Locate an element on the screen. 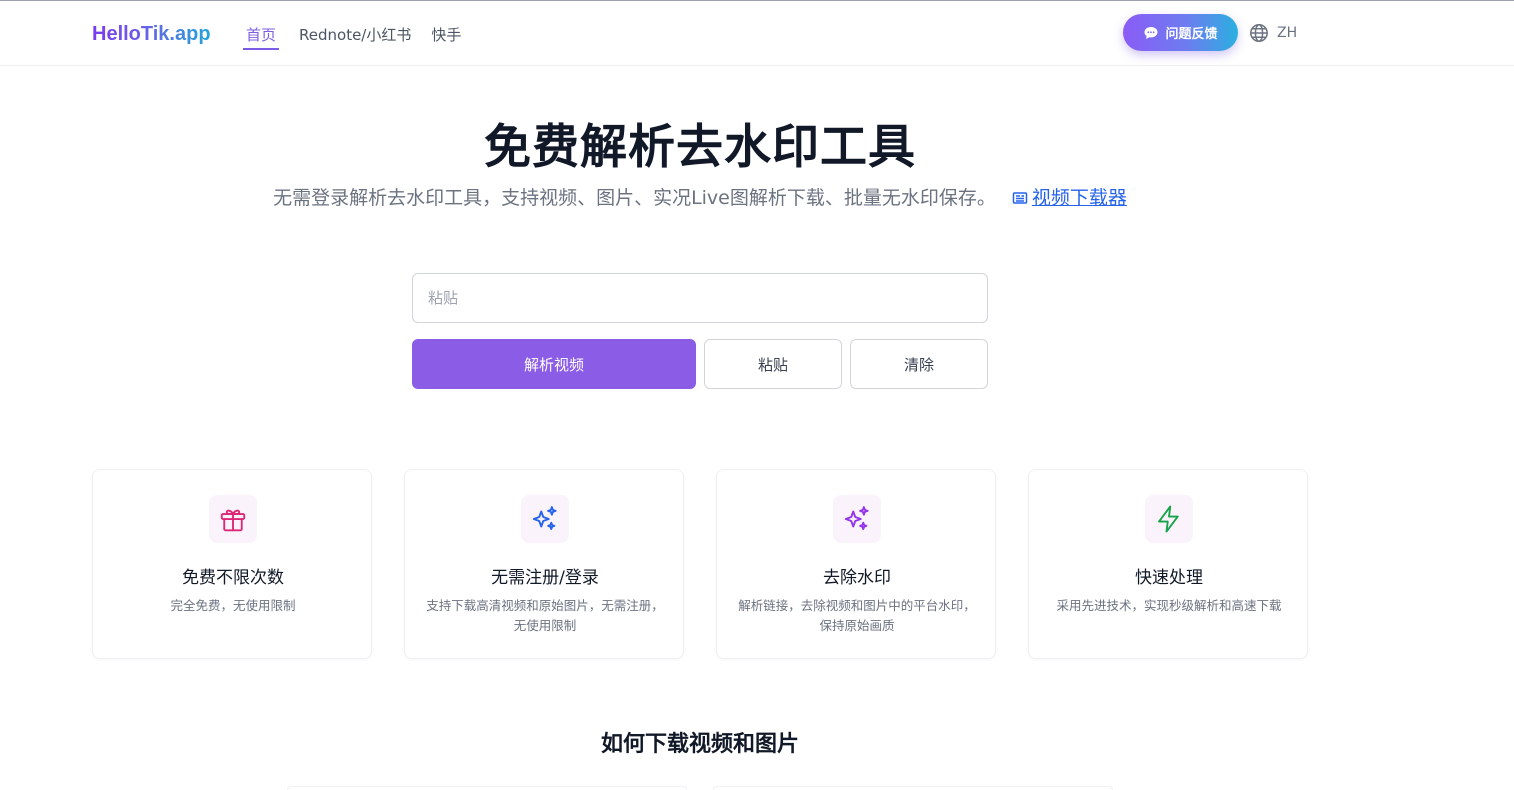 This screenshot has height=790, width=1514. feature-title: 无需注册/登录 is located at coordinates (545, 578).